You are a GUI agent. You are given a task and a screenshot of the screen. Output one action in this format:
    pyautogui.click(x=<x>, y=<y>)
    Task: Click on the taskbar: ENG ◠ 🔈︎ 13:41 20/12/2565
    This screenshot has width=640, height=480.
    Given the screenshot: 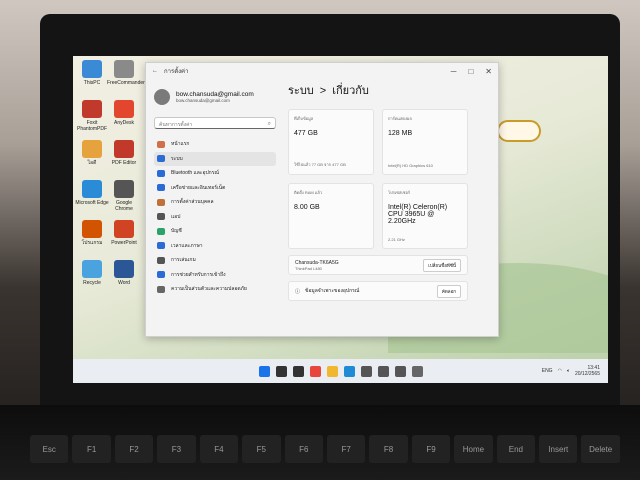 What is the action you would take?
    pyautogui.click(x=340, y=371)
    